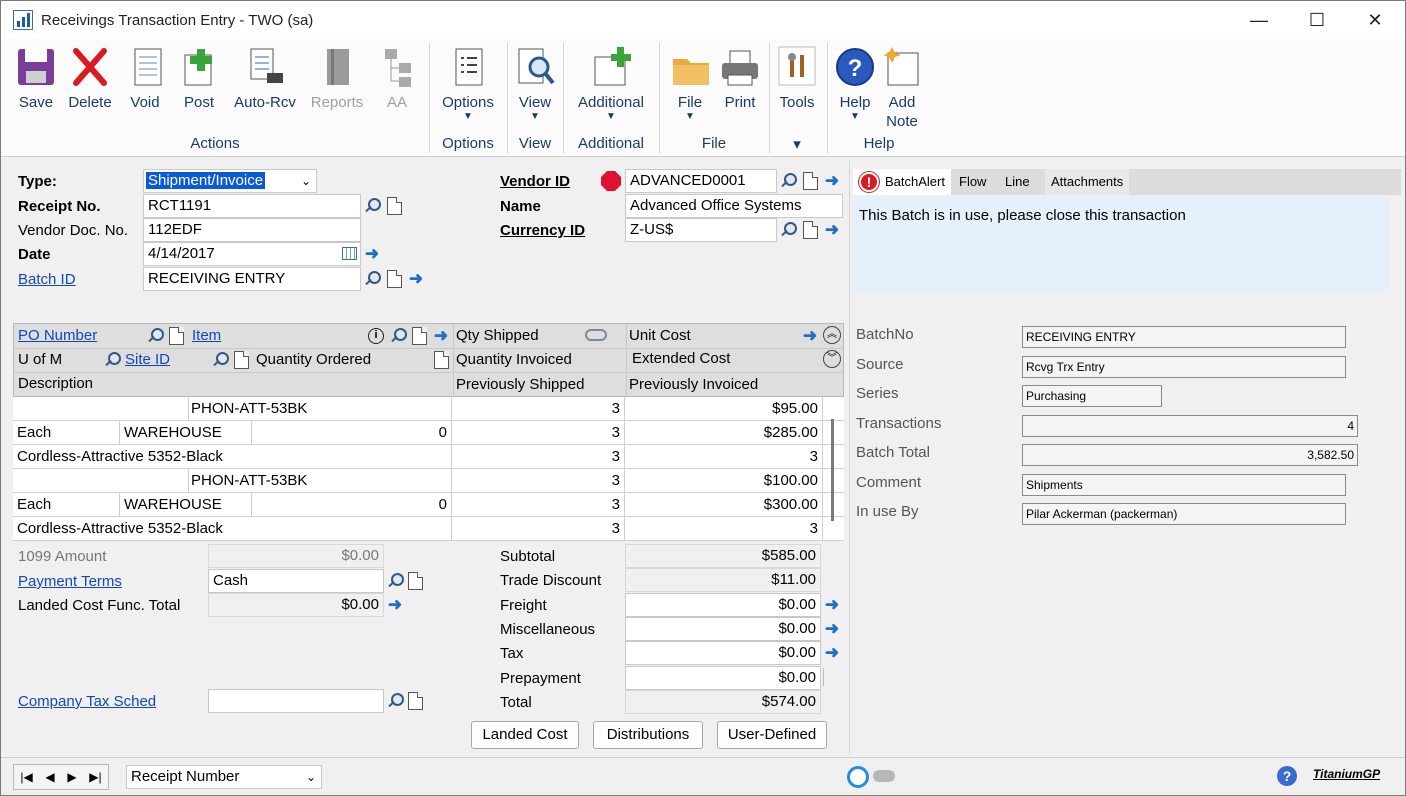 This screenshot has height=796, width=1406. I want to click on po-note-icon, so click(176, 336).